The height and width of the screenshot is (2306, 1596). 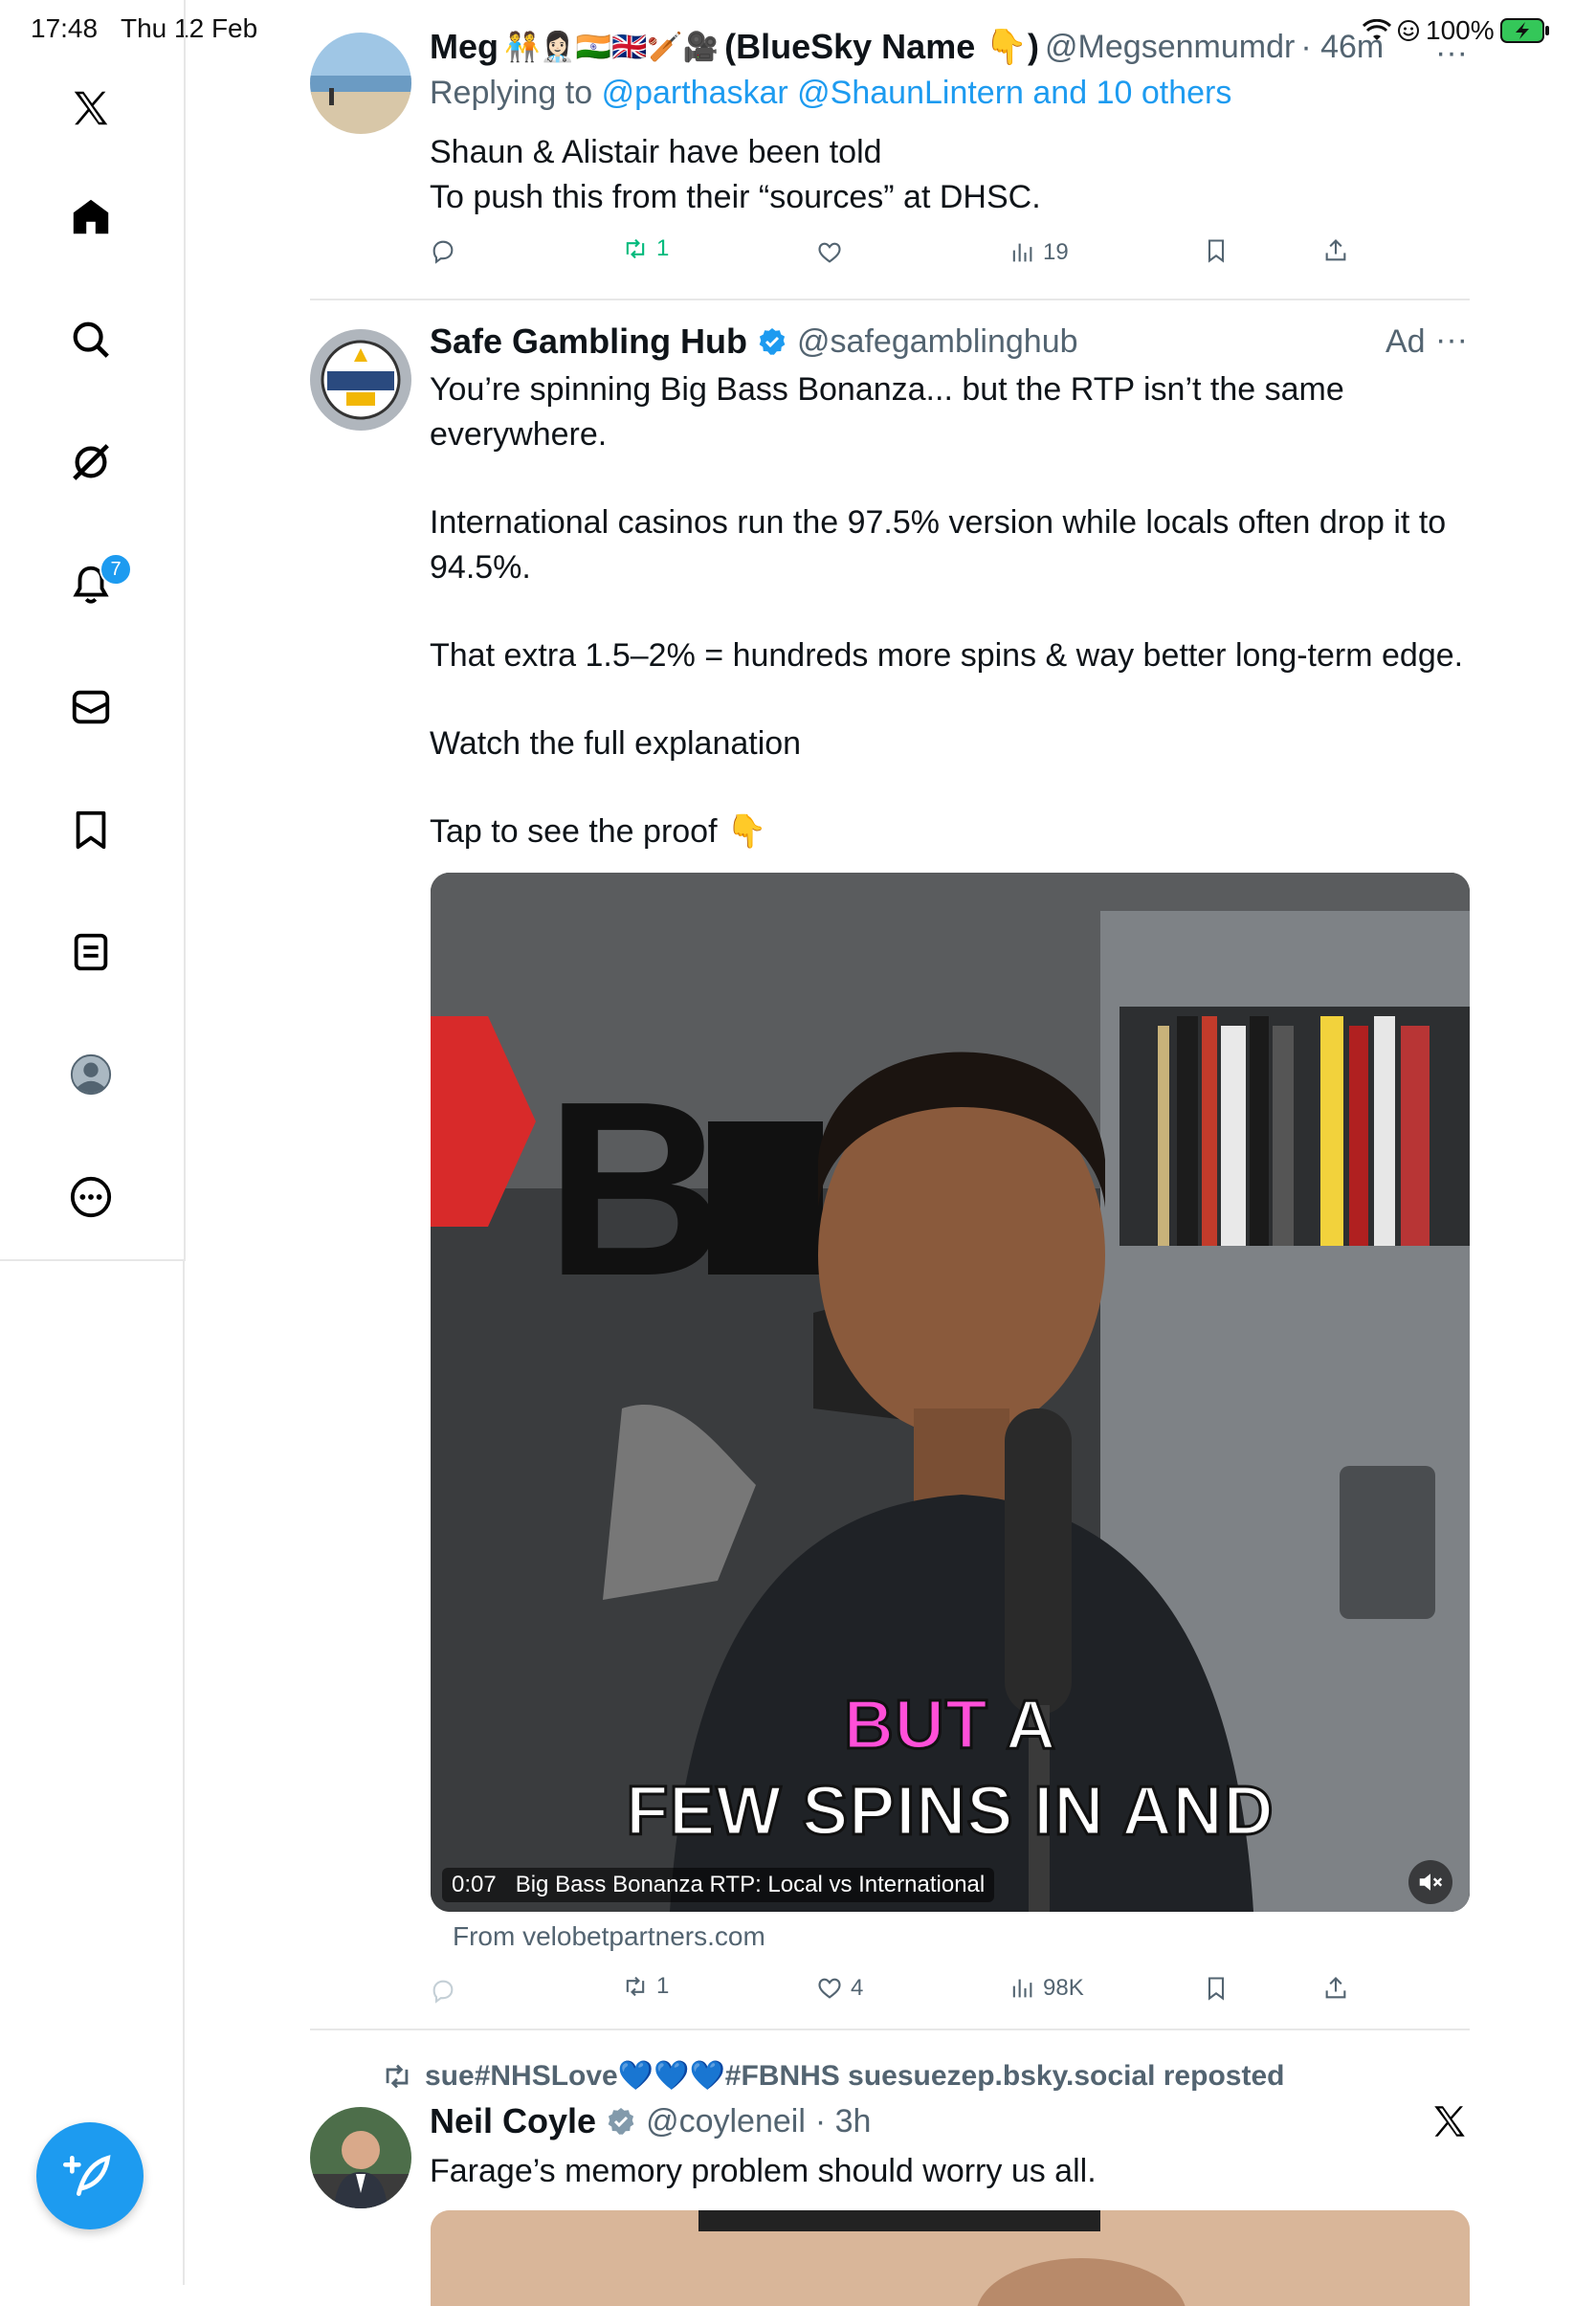 What do you see at coordinates (635, 1190) in the screenshot?
I see `svg-text: B` at bounding box center [635, 1190].